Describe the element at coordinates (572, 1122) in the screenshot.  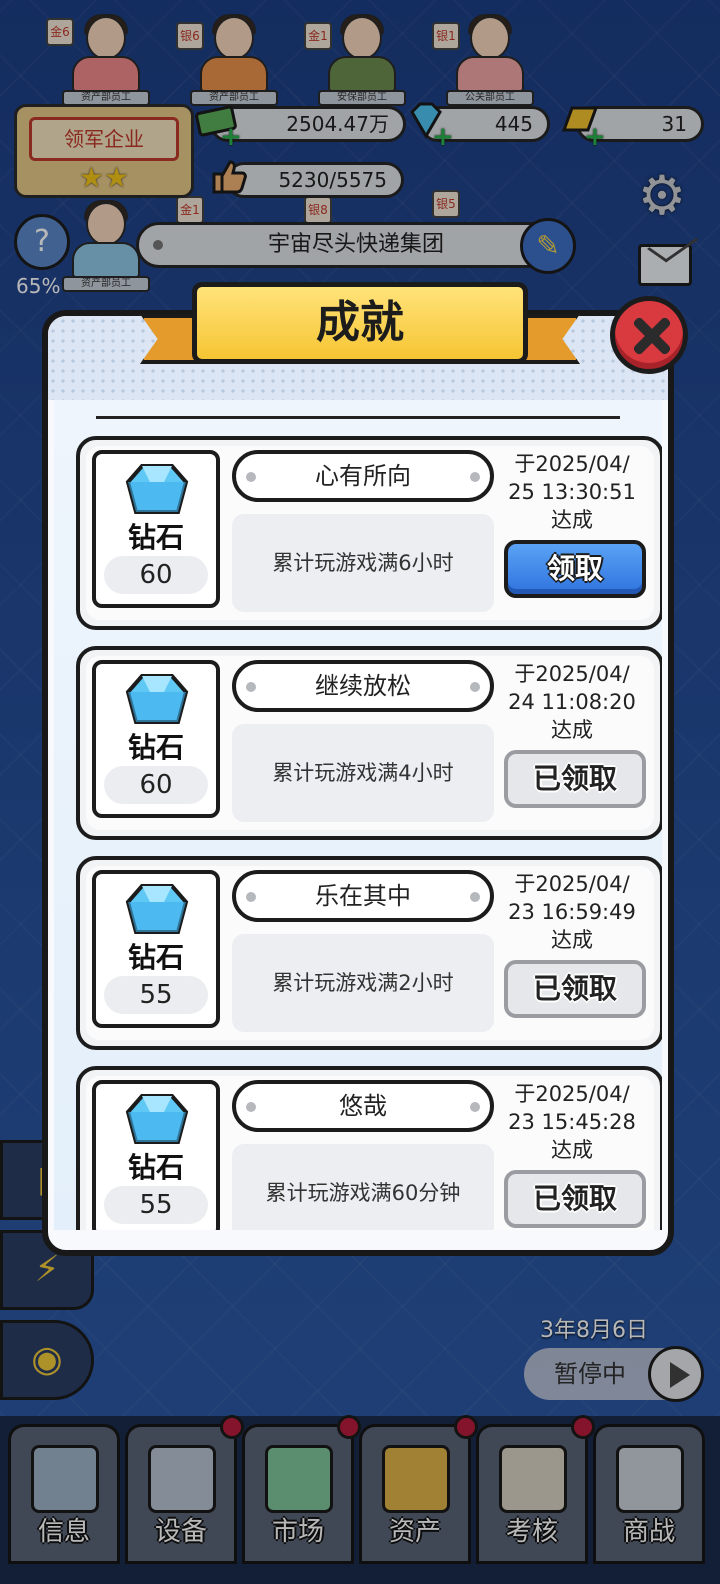
I see `achievement-date: 于2025/04/ 23 15:45:28 达成` at that location.